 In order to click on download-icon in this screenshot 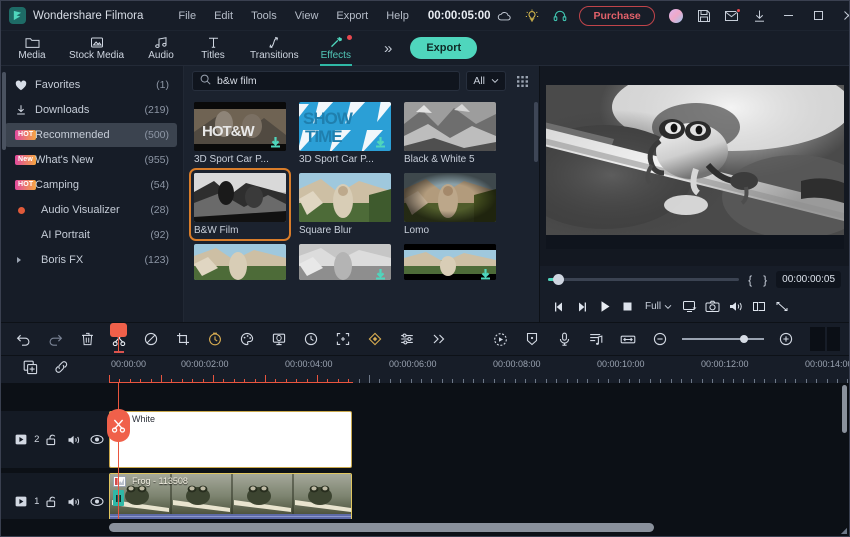, I will do `click(760, 16)`.